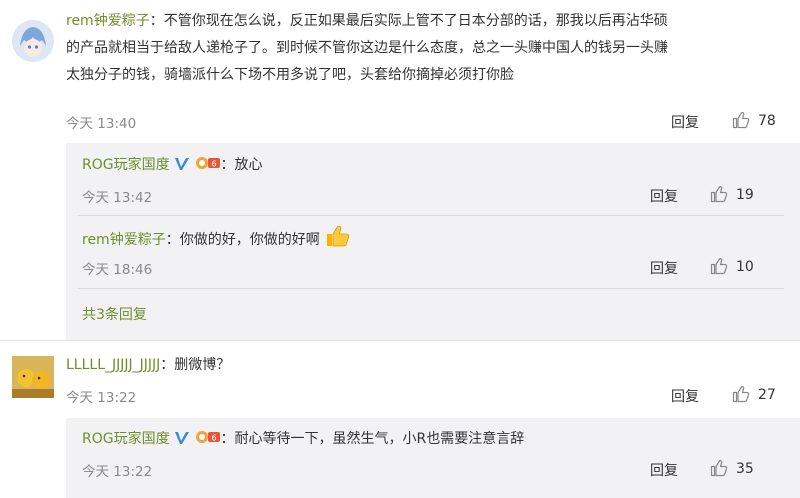 The width and height of the screenshot is (800, 498). Describe the element at coordinates (290, 75) in the screenshot. I see `comment-text-line-3: 太独分子的钱，骑墙派什么下场不用多说了吧，头套给你摘掉必须打你脸` at that location.